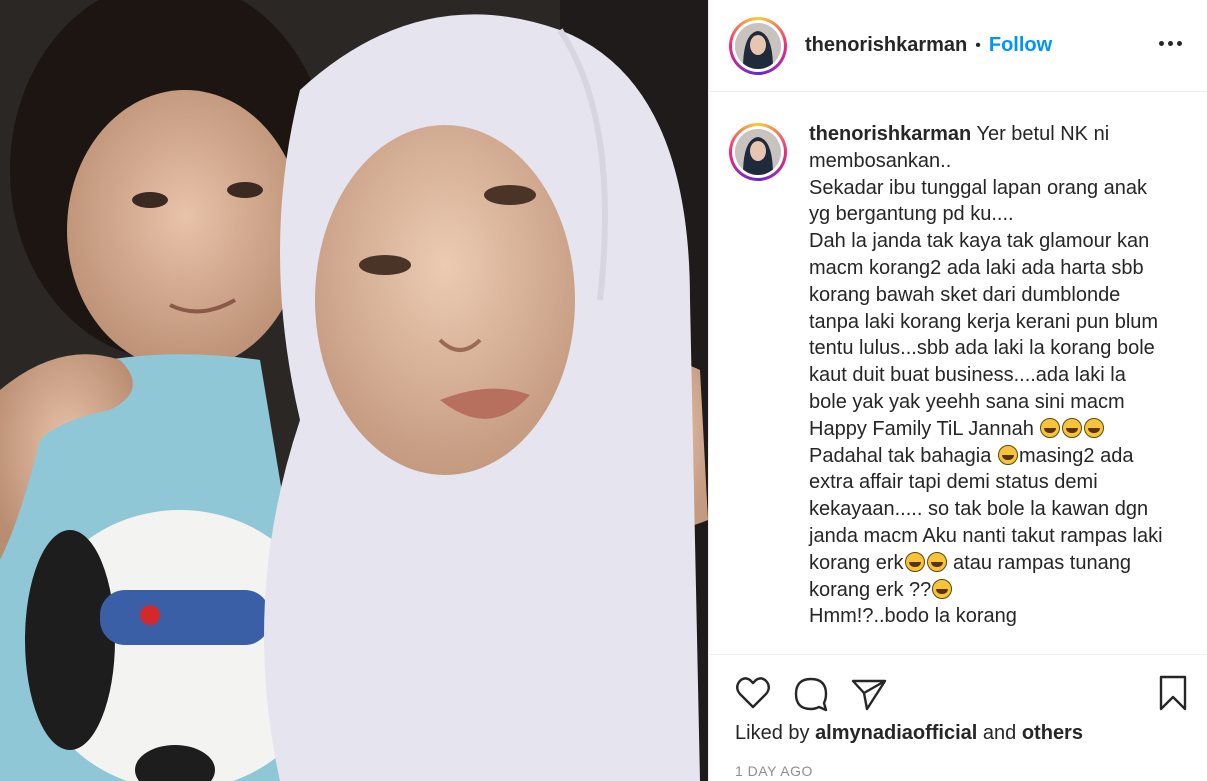 The width and height of the screenshot is (1207, 781). What do you see at coordinates (1173, 693) in the screenshot?
I see `bookmark-icon` at bounding box center [1173, 693].